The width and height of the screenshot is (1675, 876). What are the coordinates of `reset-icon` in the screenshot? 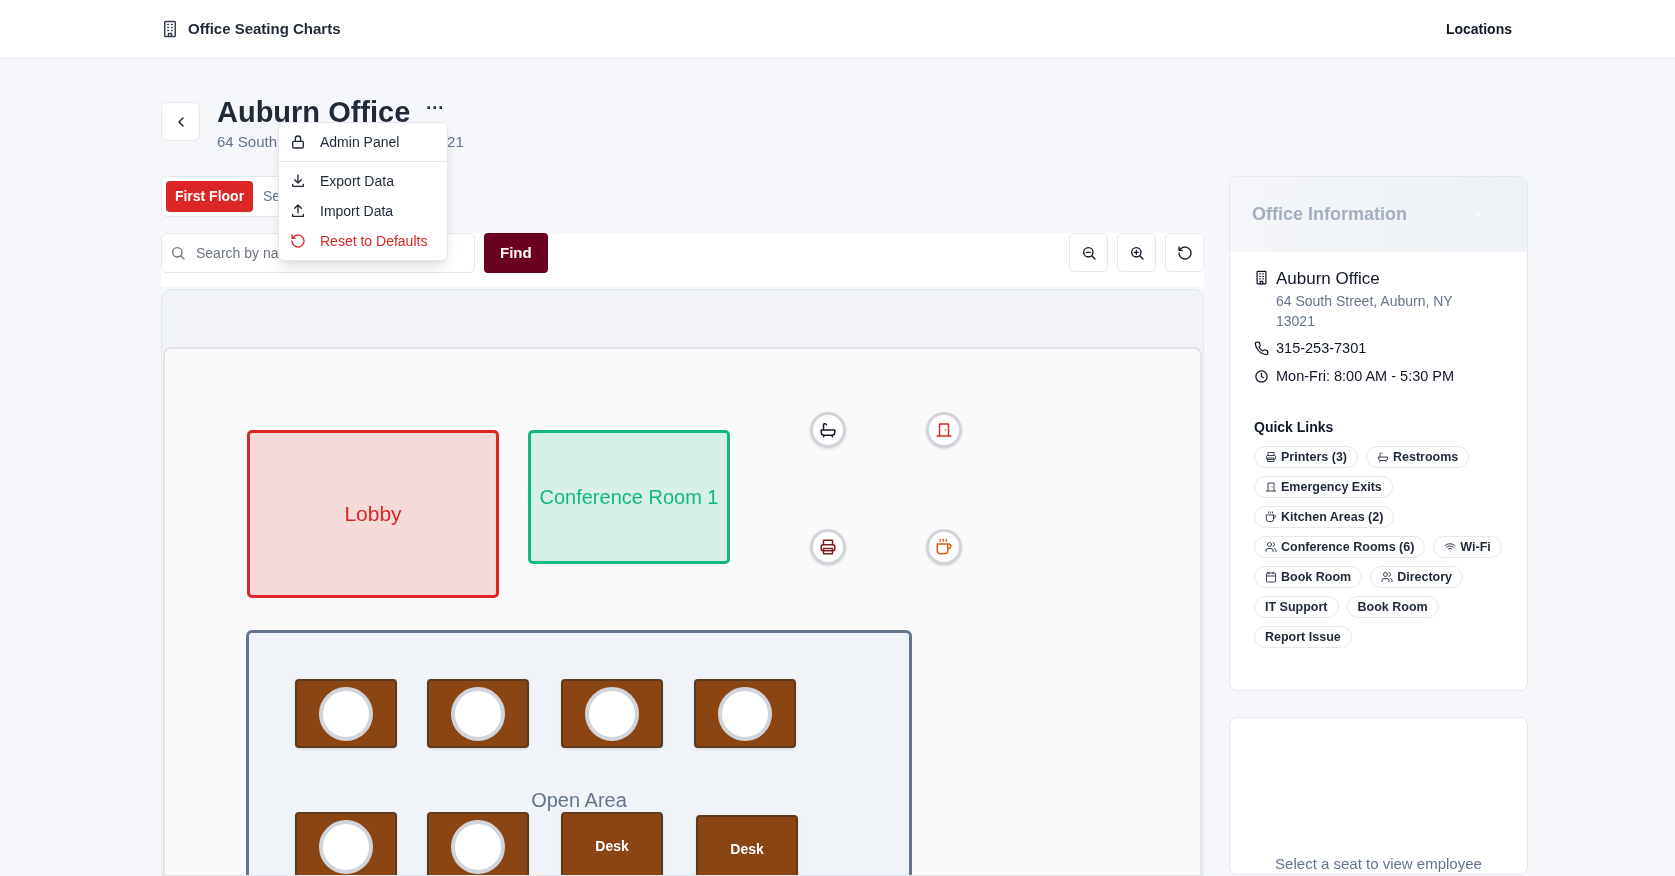 It's located at (298, 241).